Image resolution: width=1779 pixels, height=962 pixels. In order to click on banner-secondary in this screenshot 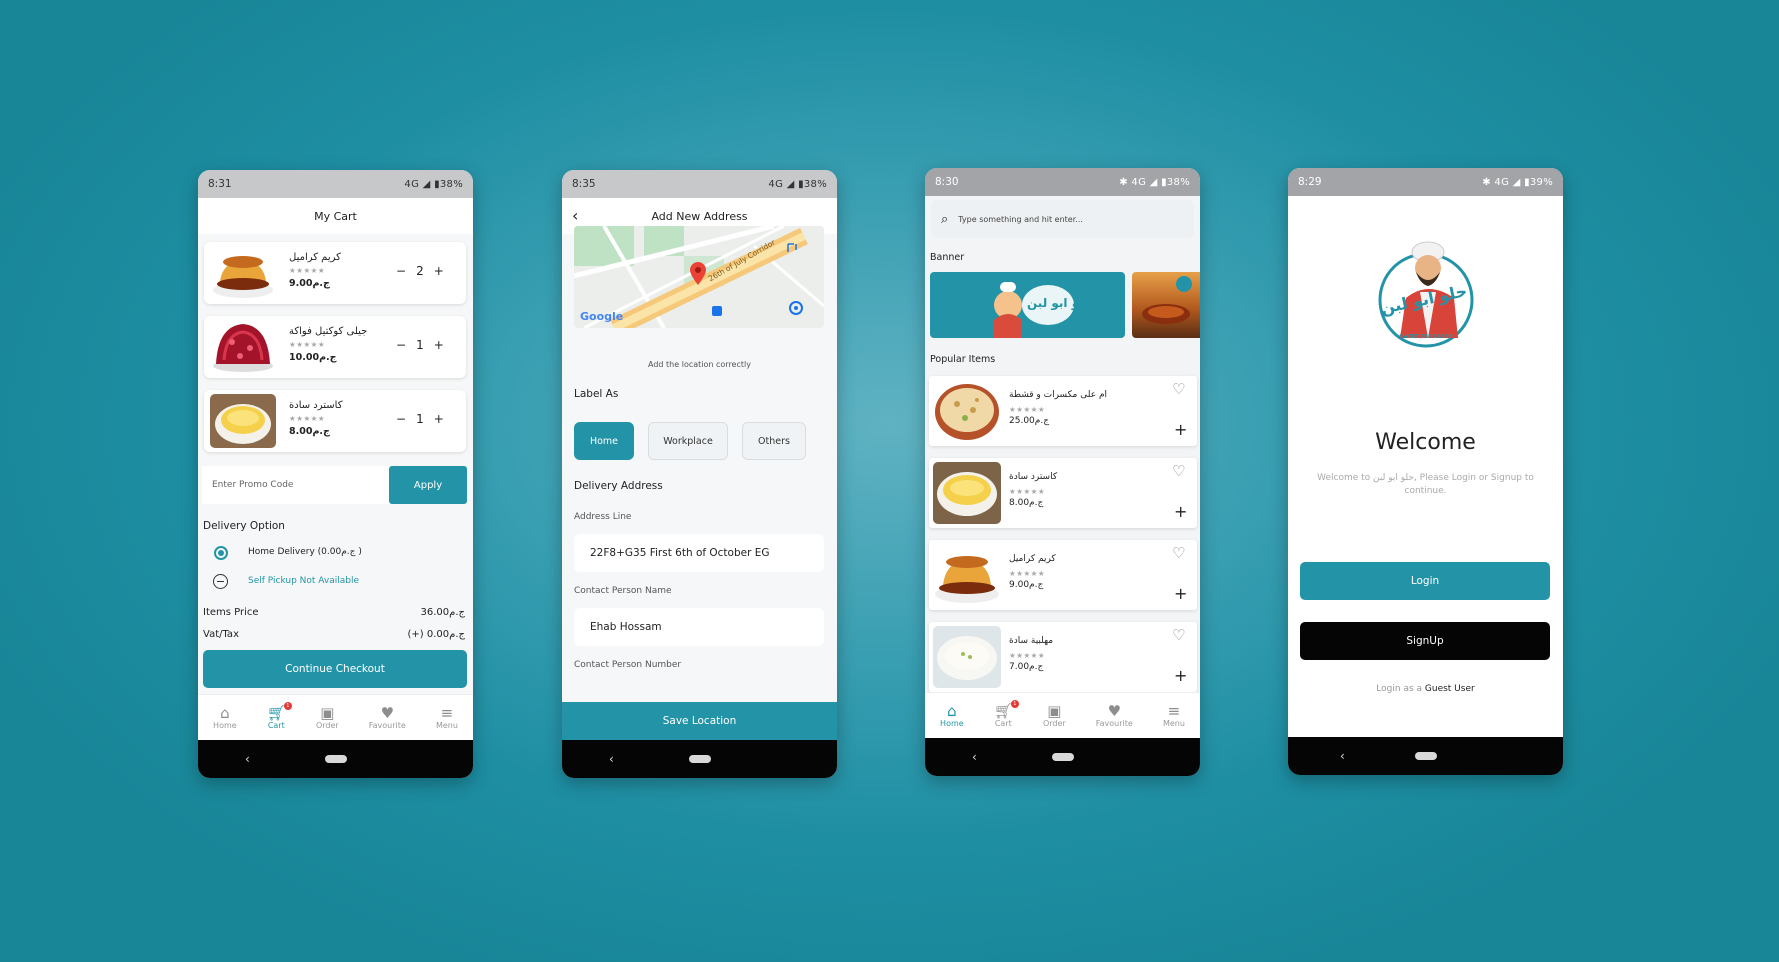, I will do `click(1166, 305)`.